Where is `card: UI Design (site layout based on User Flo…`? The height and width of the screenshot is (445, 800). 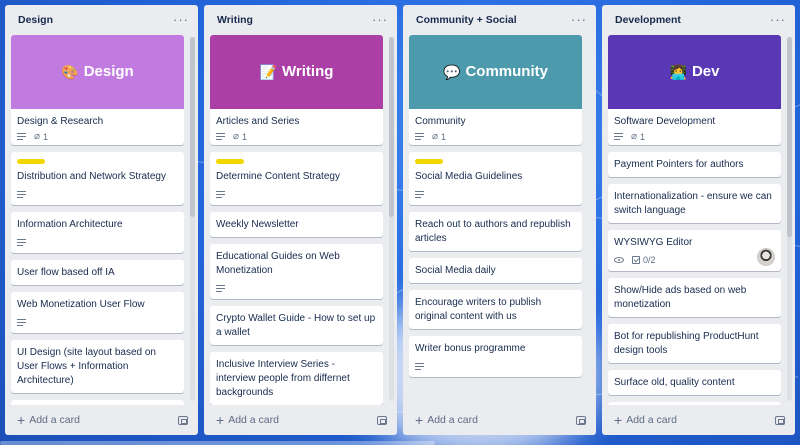 card: UI Design (site layout based on User Flo… is located at coordinates (97, 366).